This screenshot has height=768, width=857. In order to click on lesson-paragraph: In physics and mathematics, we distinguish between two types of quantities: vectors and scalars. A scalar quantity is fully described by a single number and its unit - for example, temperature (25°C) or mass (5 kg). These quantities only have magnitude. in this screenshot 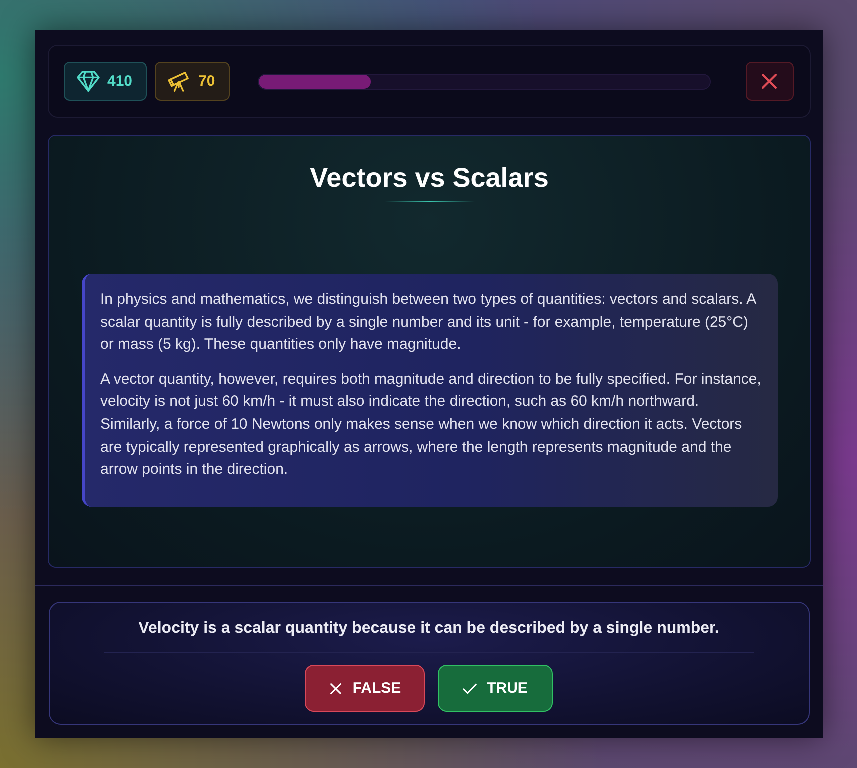, I will do `click(429, 323)`.